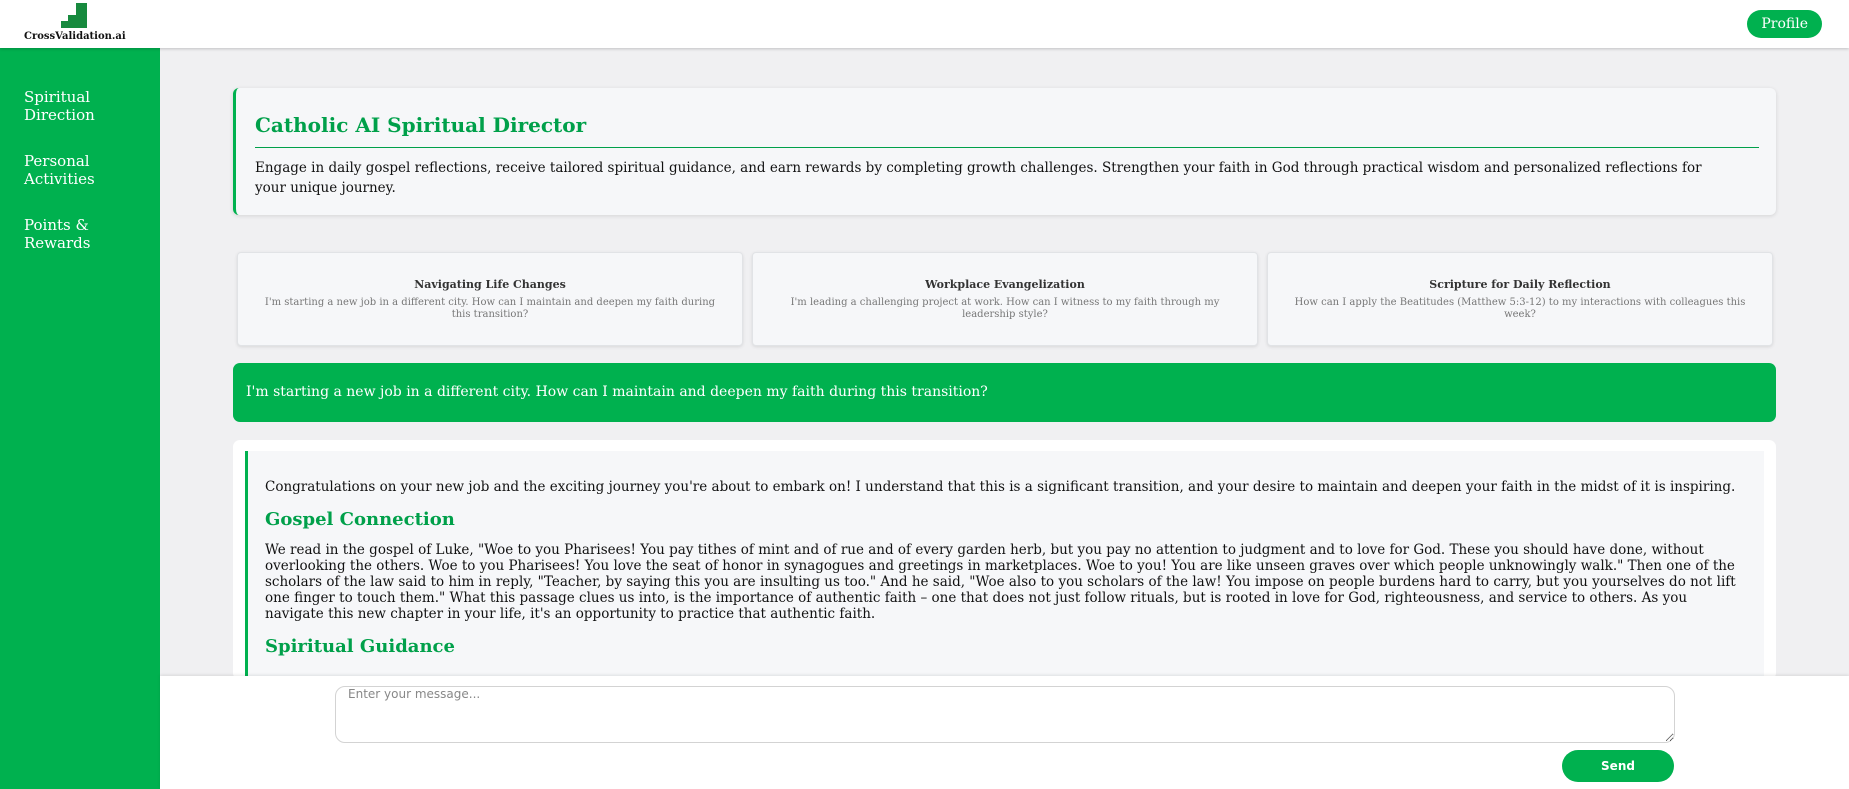 The width and height of the screenshot is (1849, 789). I want to click on sidebar-item-personal-activities: Personal Activities, so click(89, 170).